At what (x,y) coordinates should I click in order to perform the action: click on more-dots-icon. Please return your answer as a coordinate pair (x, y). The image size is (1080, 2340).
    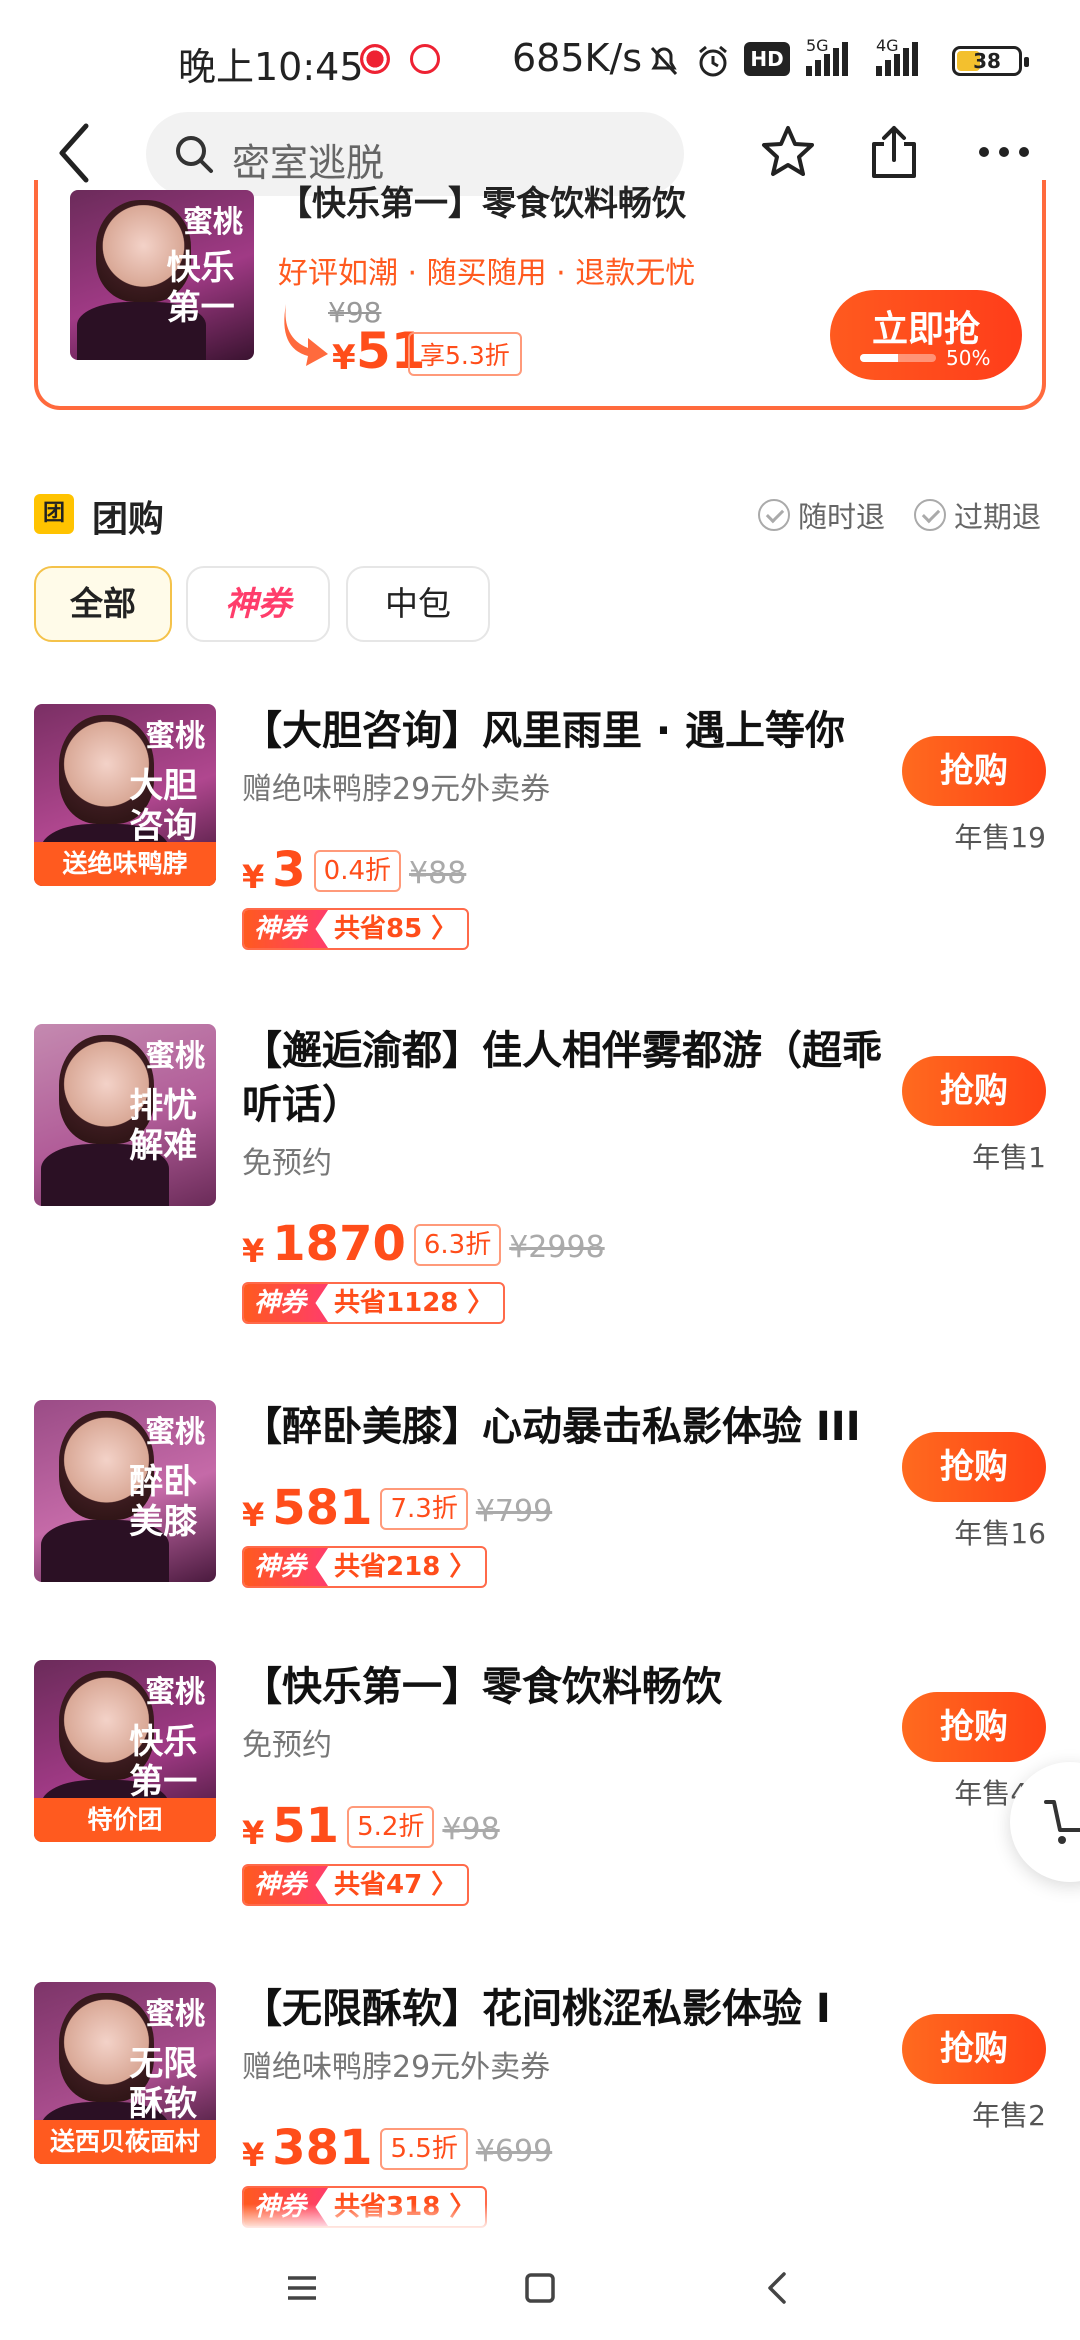
    Looking at the image, I should click on (1004, 152).